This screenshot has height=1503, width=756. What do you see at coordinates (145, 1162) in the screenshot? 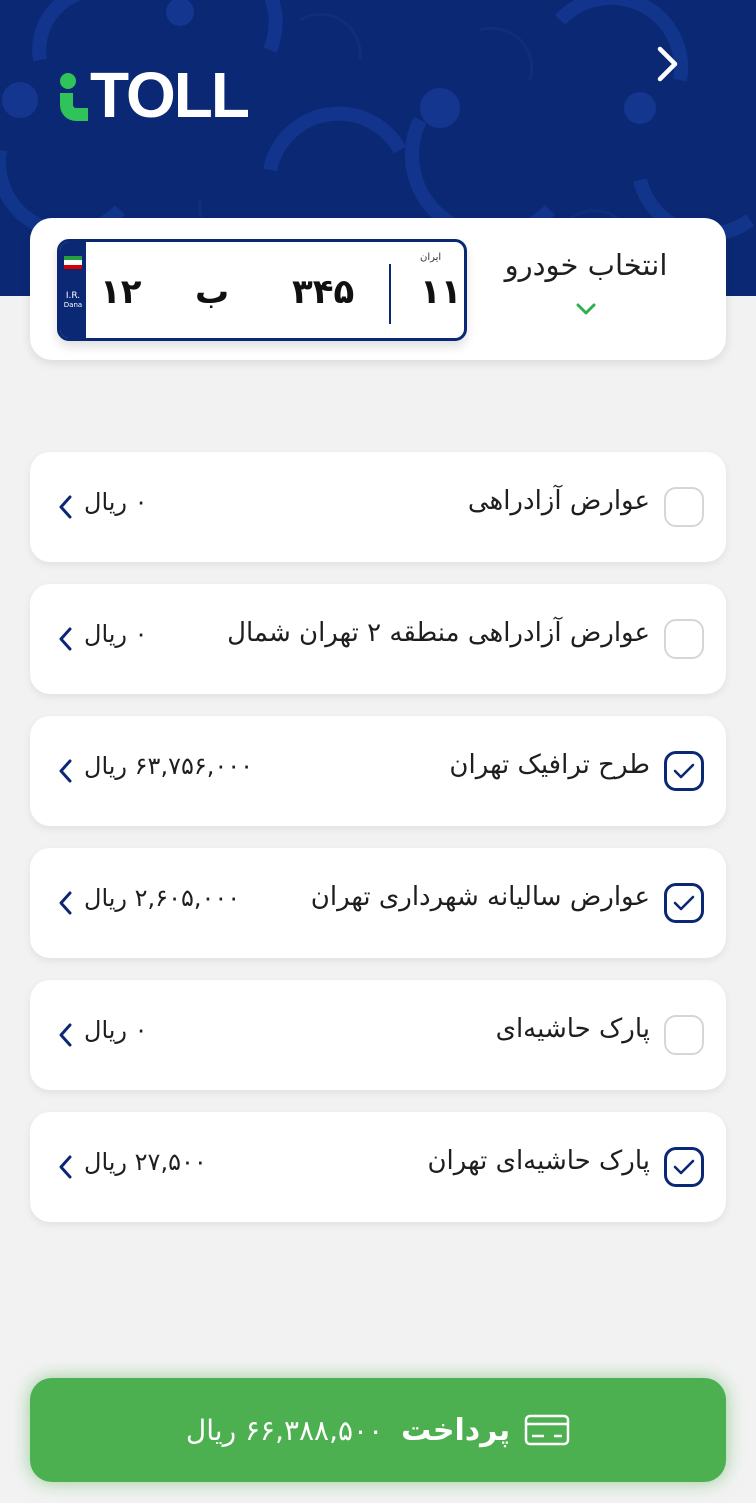
I see `bill-amount: ۲۷,۵۰۰ ریال` at bounding box center [145, 1162].